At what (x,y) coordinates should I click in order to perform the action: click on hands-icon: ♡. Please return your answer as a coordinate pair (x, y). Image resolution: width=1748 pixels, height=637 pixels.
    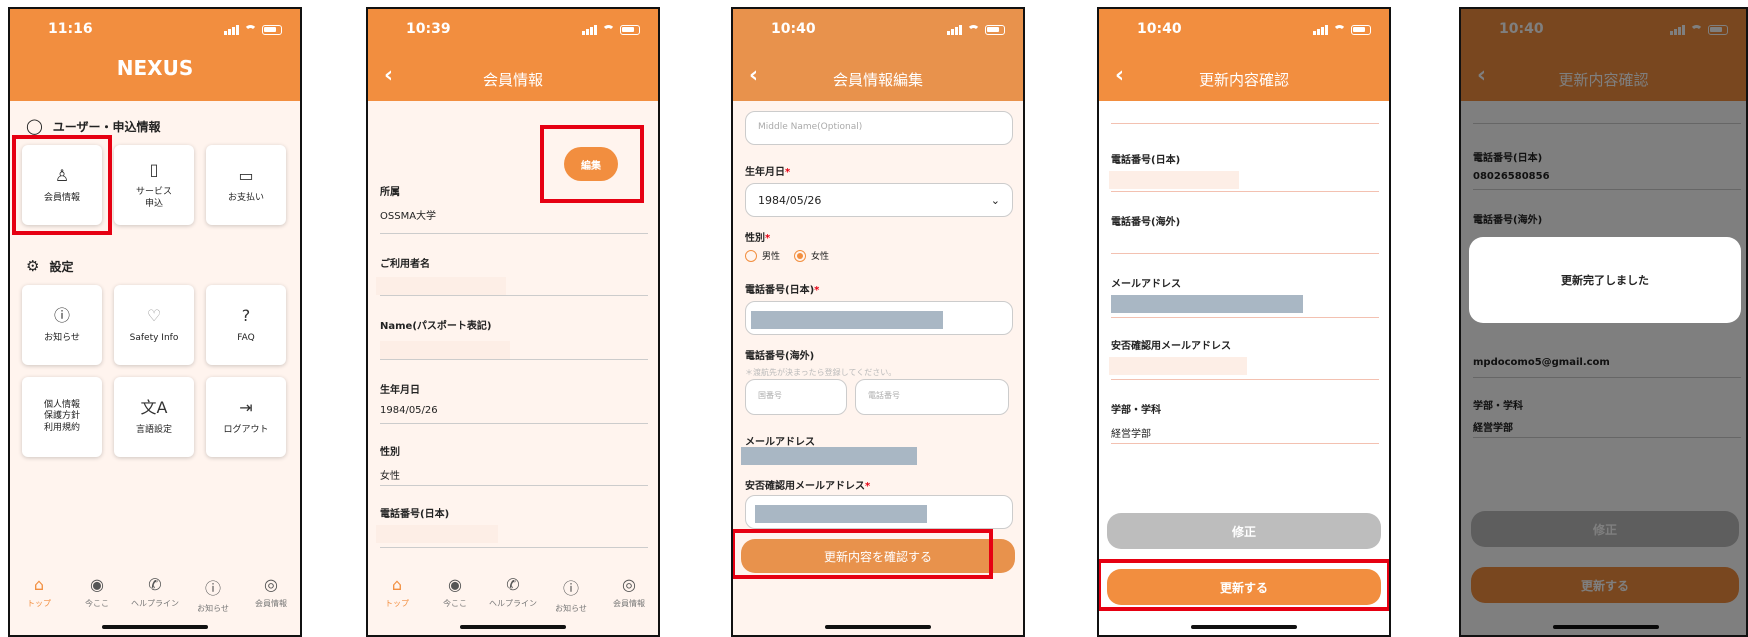
    Looking at the image, I should click on (154, 315).